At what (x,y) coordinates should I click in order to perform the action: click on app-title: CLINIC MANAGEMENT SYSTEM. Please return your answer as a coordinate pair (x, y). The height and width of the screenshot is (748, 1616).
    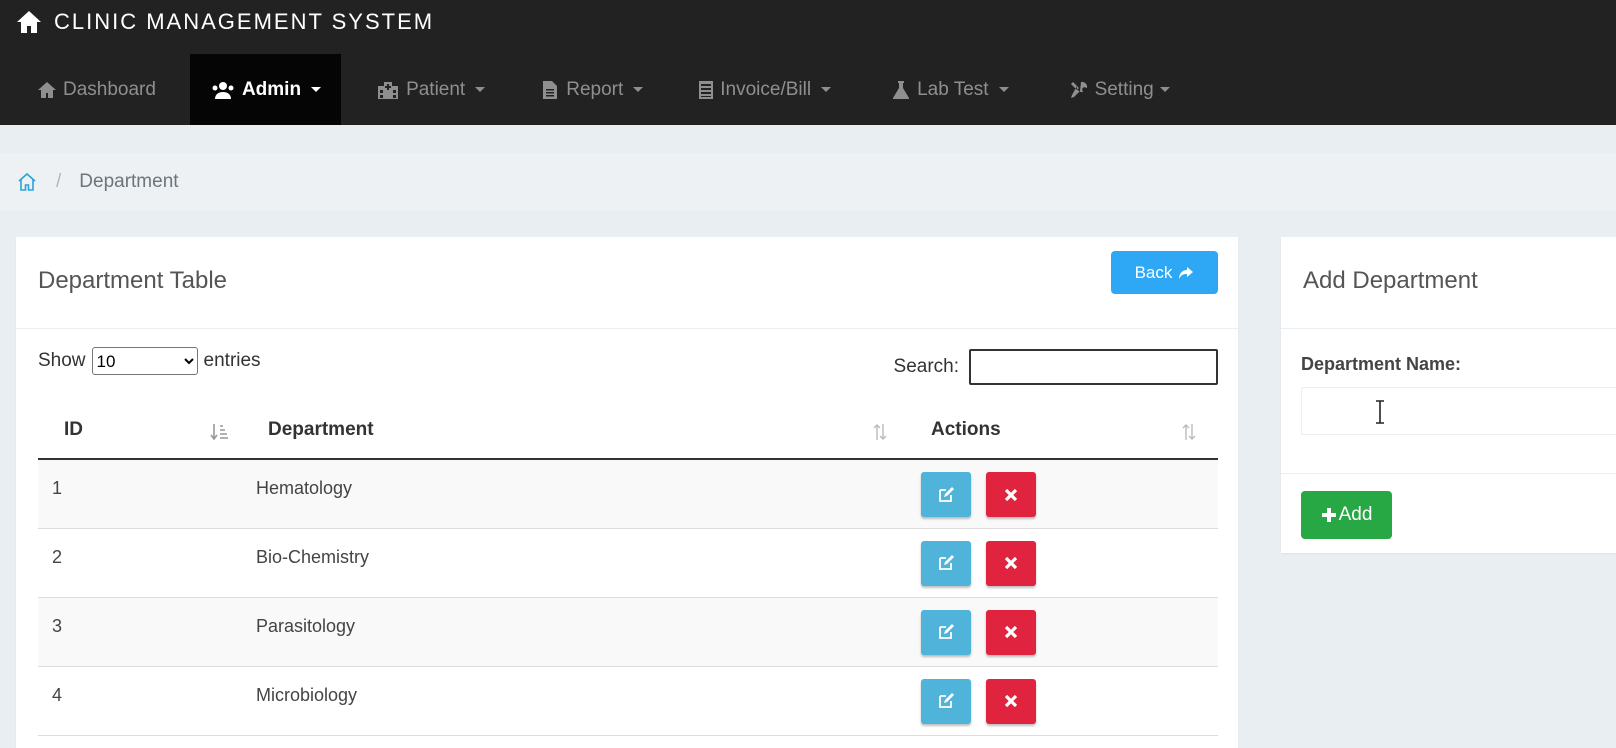
    Looking at the image, I should click on (244, 21).